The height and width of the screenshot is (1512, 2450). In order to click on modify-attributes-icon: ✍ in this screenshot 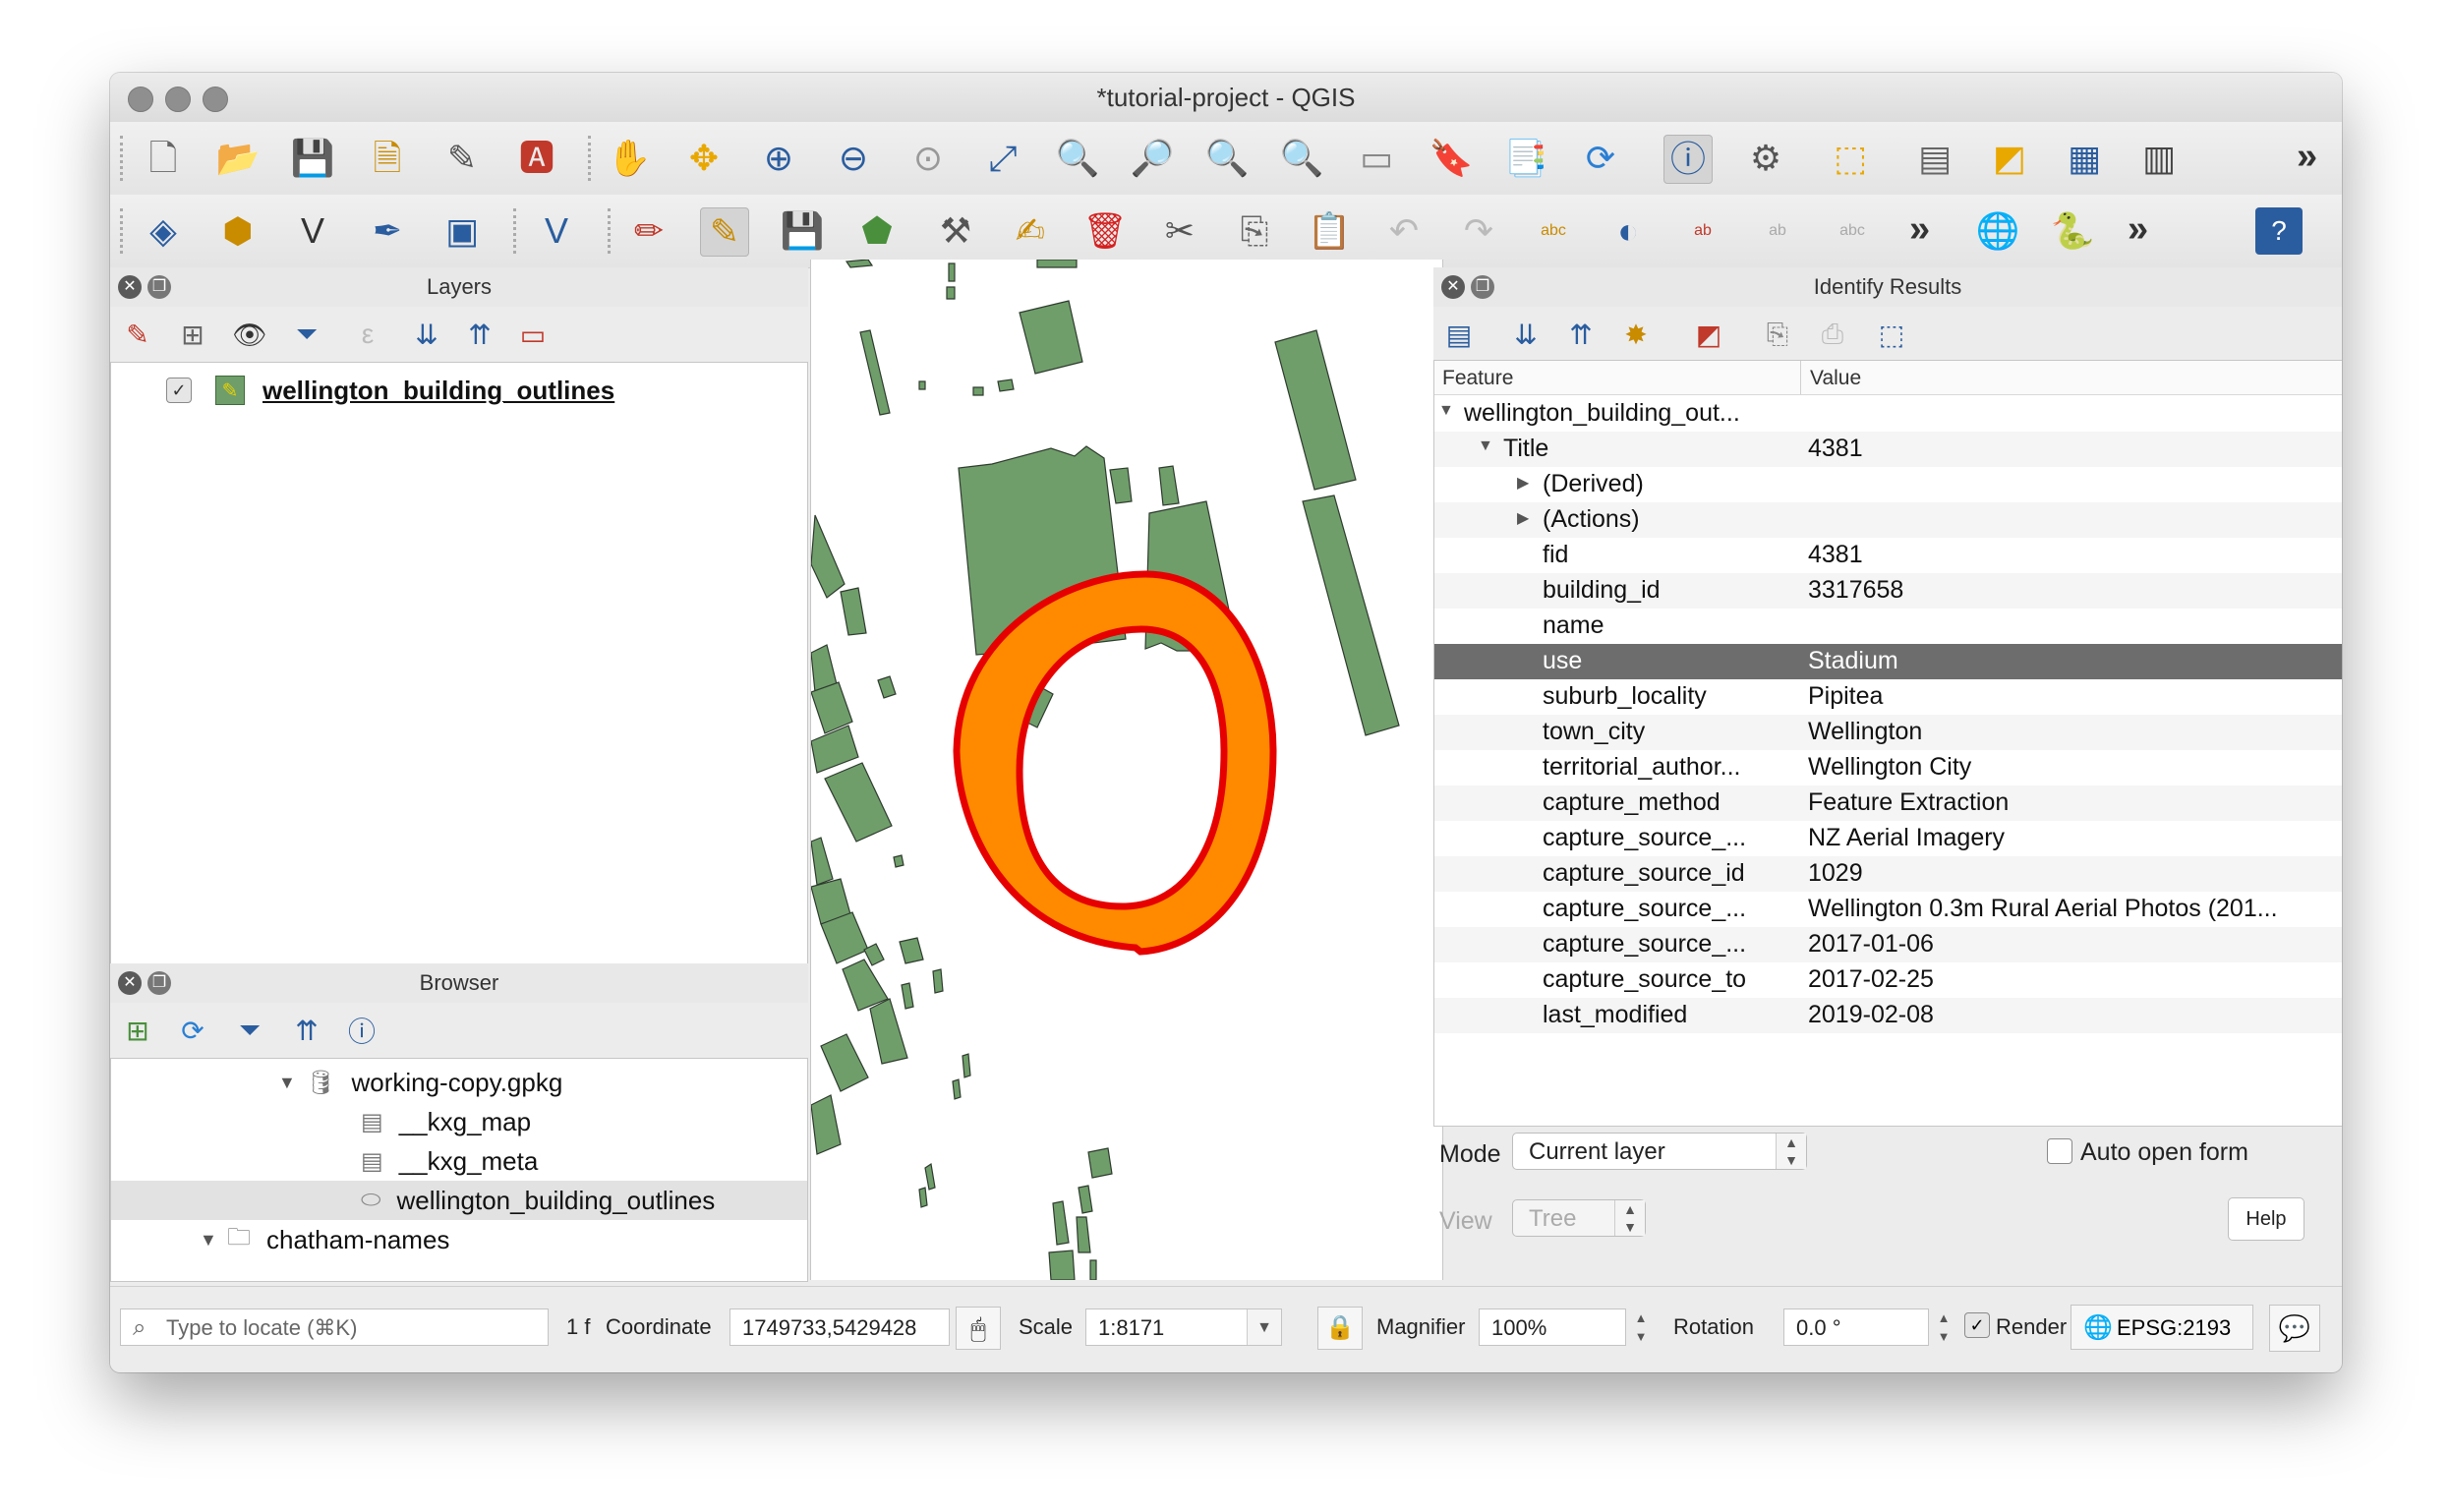, I will do `click(1030, 231)`.